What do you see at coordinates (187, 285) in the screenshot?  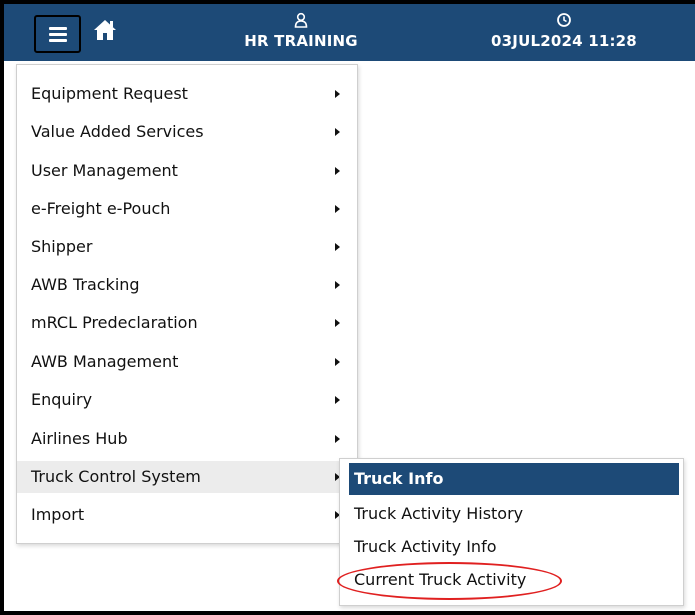 I see `menu-item-awb-tracking: AWB Tracking` at bounding box center [187, 285].